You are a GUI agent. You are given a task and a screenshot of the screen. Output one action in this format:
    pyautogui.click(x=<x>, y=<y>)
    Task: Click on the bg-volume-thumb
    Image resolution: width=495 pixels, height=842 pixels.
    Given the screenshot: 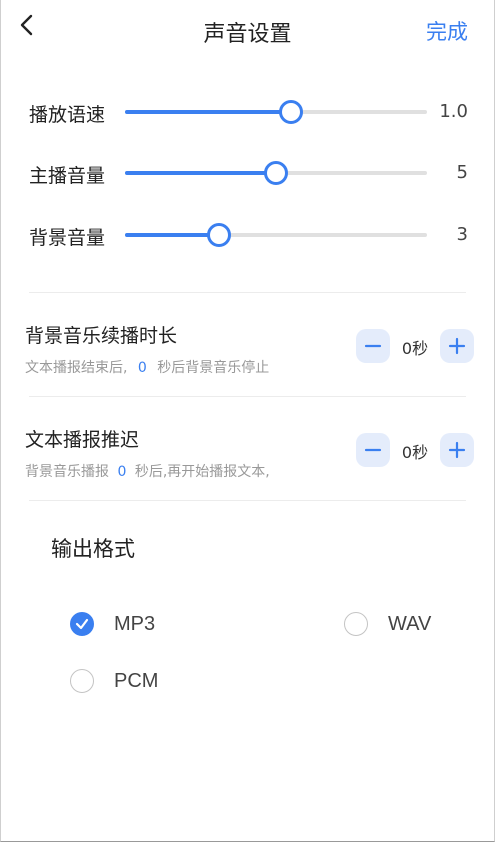 What is the action you would take?
    pyautogui.click(x=218, y=235)
    